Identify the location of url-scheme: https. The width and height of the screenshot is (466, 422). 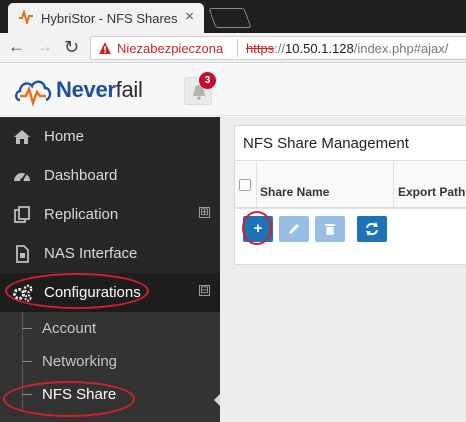
(260, 48).